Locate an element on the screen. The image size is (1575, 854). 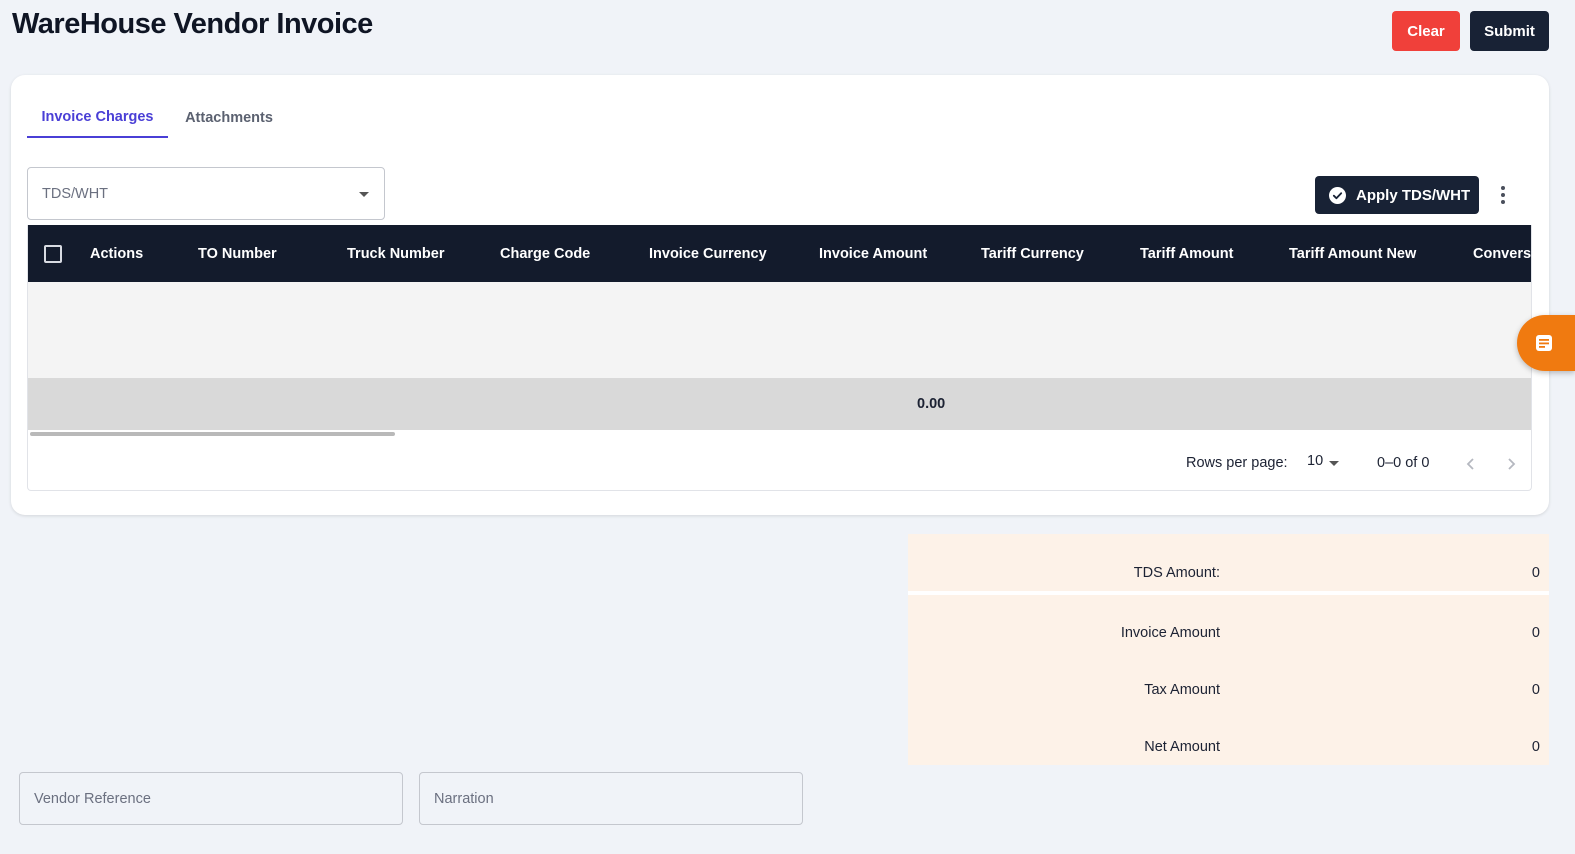
tds-wht-select-placeholder: TDS/WHT is located at coordinates (75, 193).